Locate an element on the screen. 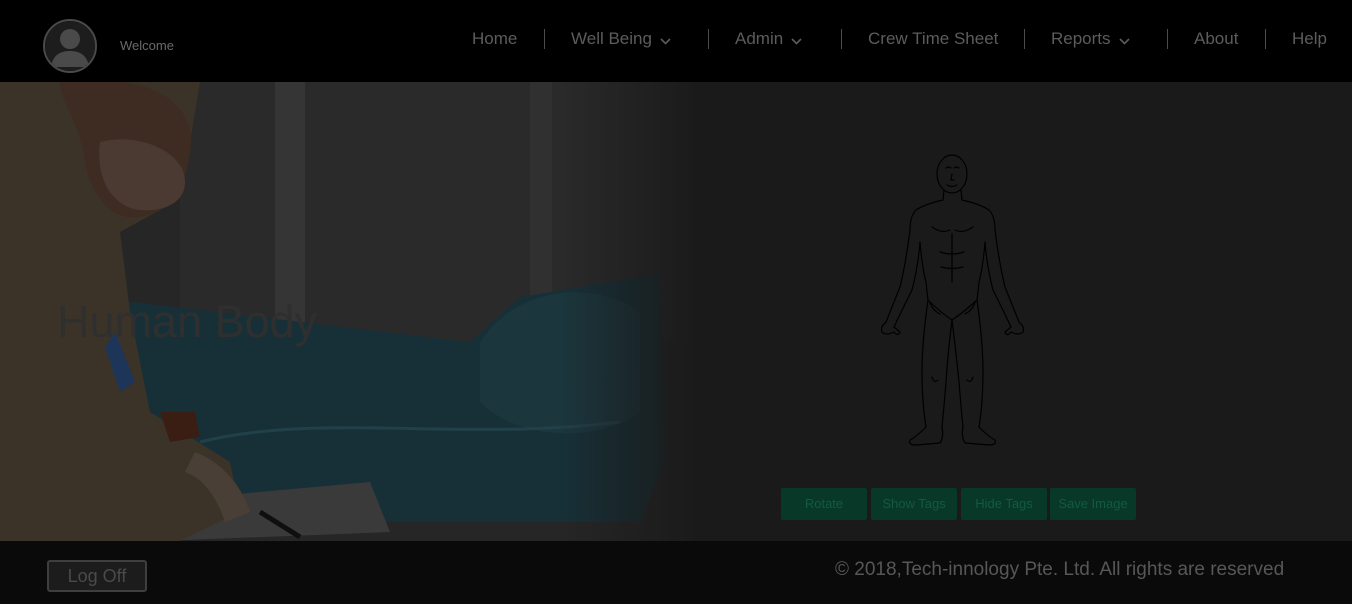 The height and width of the screenshot is (604, 1352). nav-about-label: About is located at coordinates (1216, 38).